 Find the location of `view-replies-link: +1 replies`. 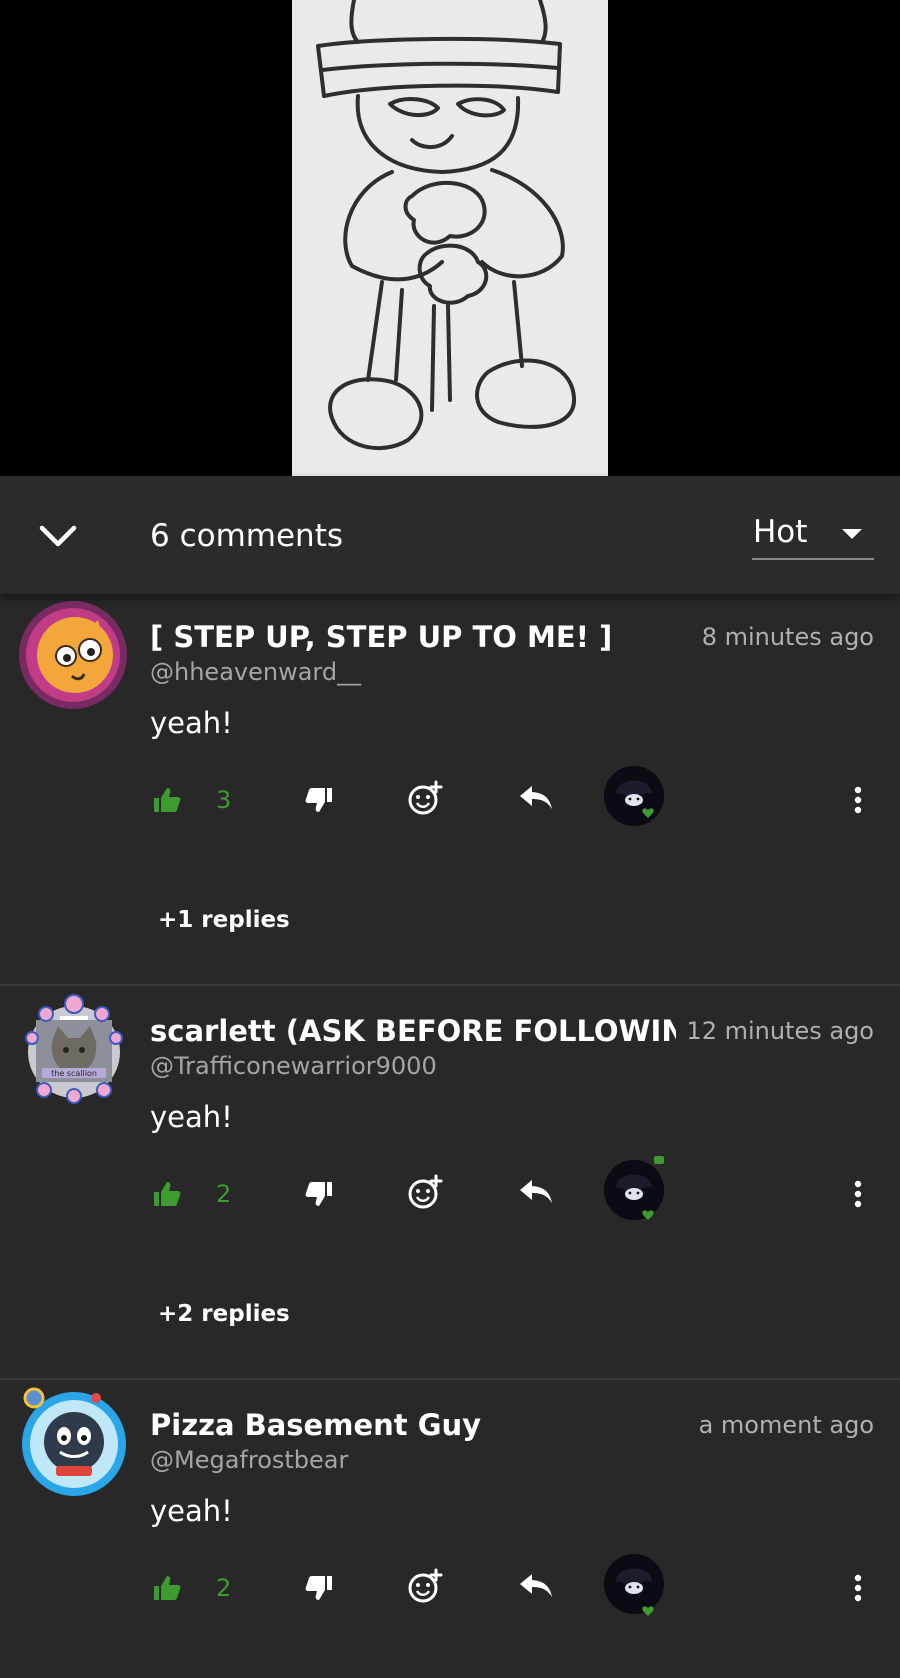

view-replies-link: +1 replies is located at coordinates (224, 920).